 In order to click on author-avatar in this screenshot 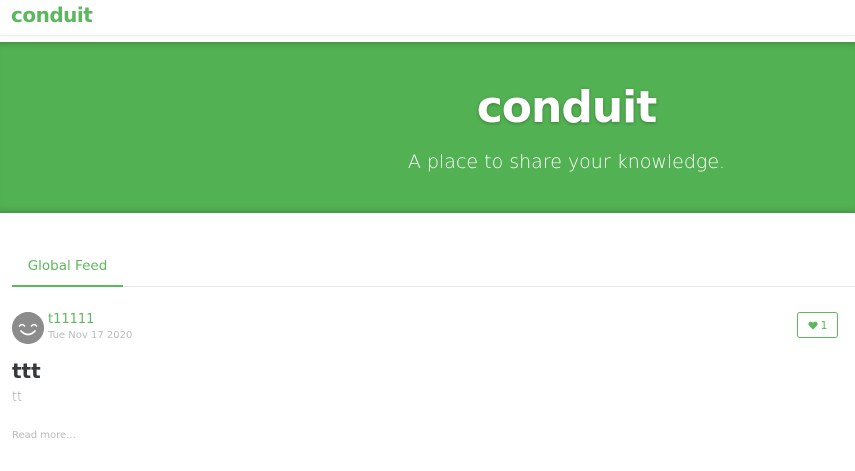, I will do `click(28, 328)`.